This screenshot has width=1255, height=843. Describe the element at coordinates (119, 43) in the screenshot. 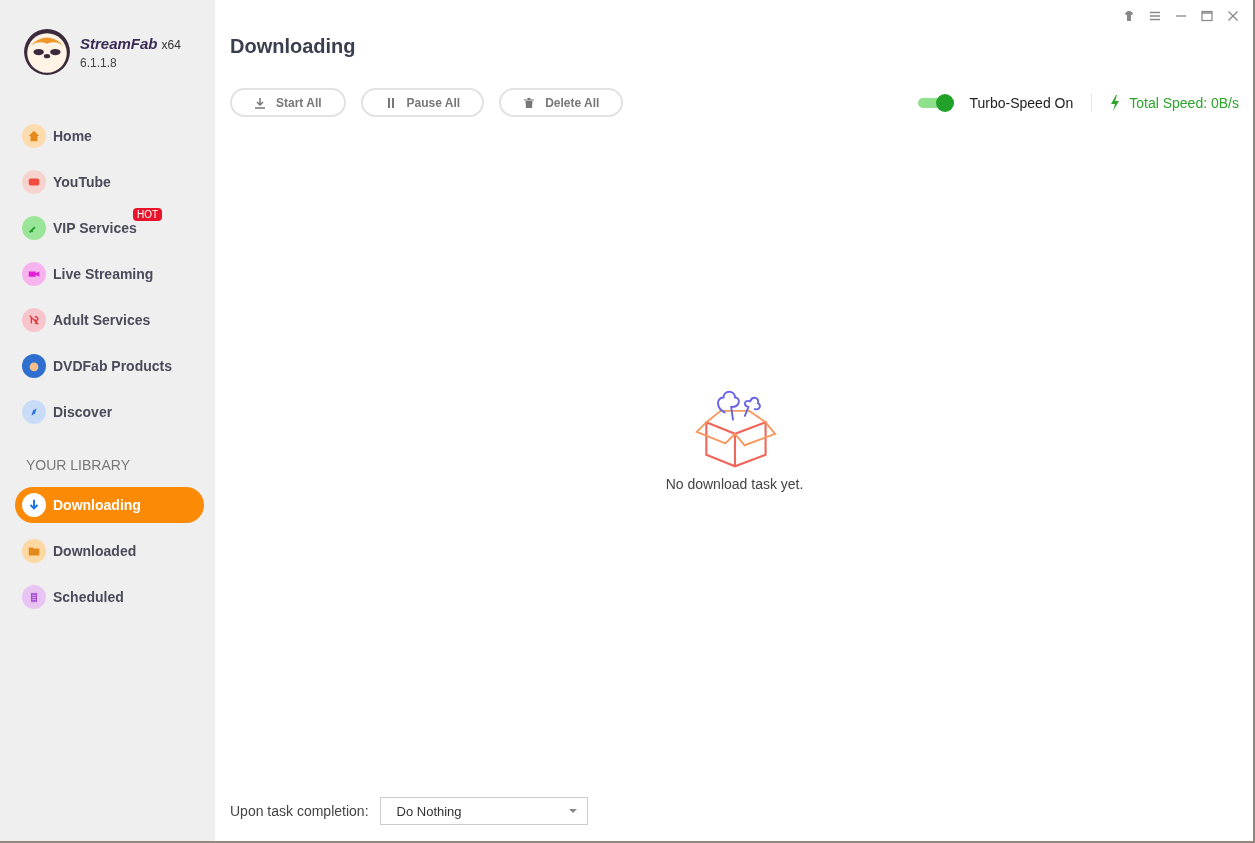

I see `app-name: StreamFab` at that location.